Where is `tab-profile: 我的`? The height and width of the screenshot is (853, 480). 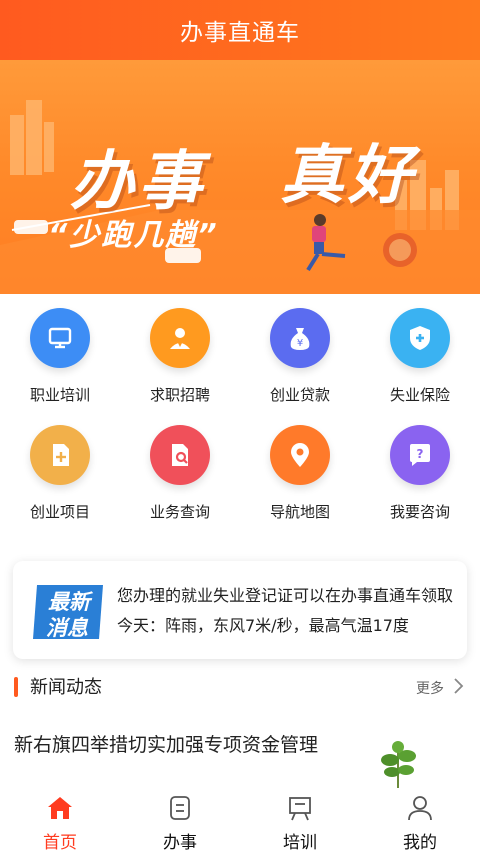
tab-profile: 我的 is located at coordinates (420, 820).